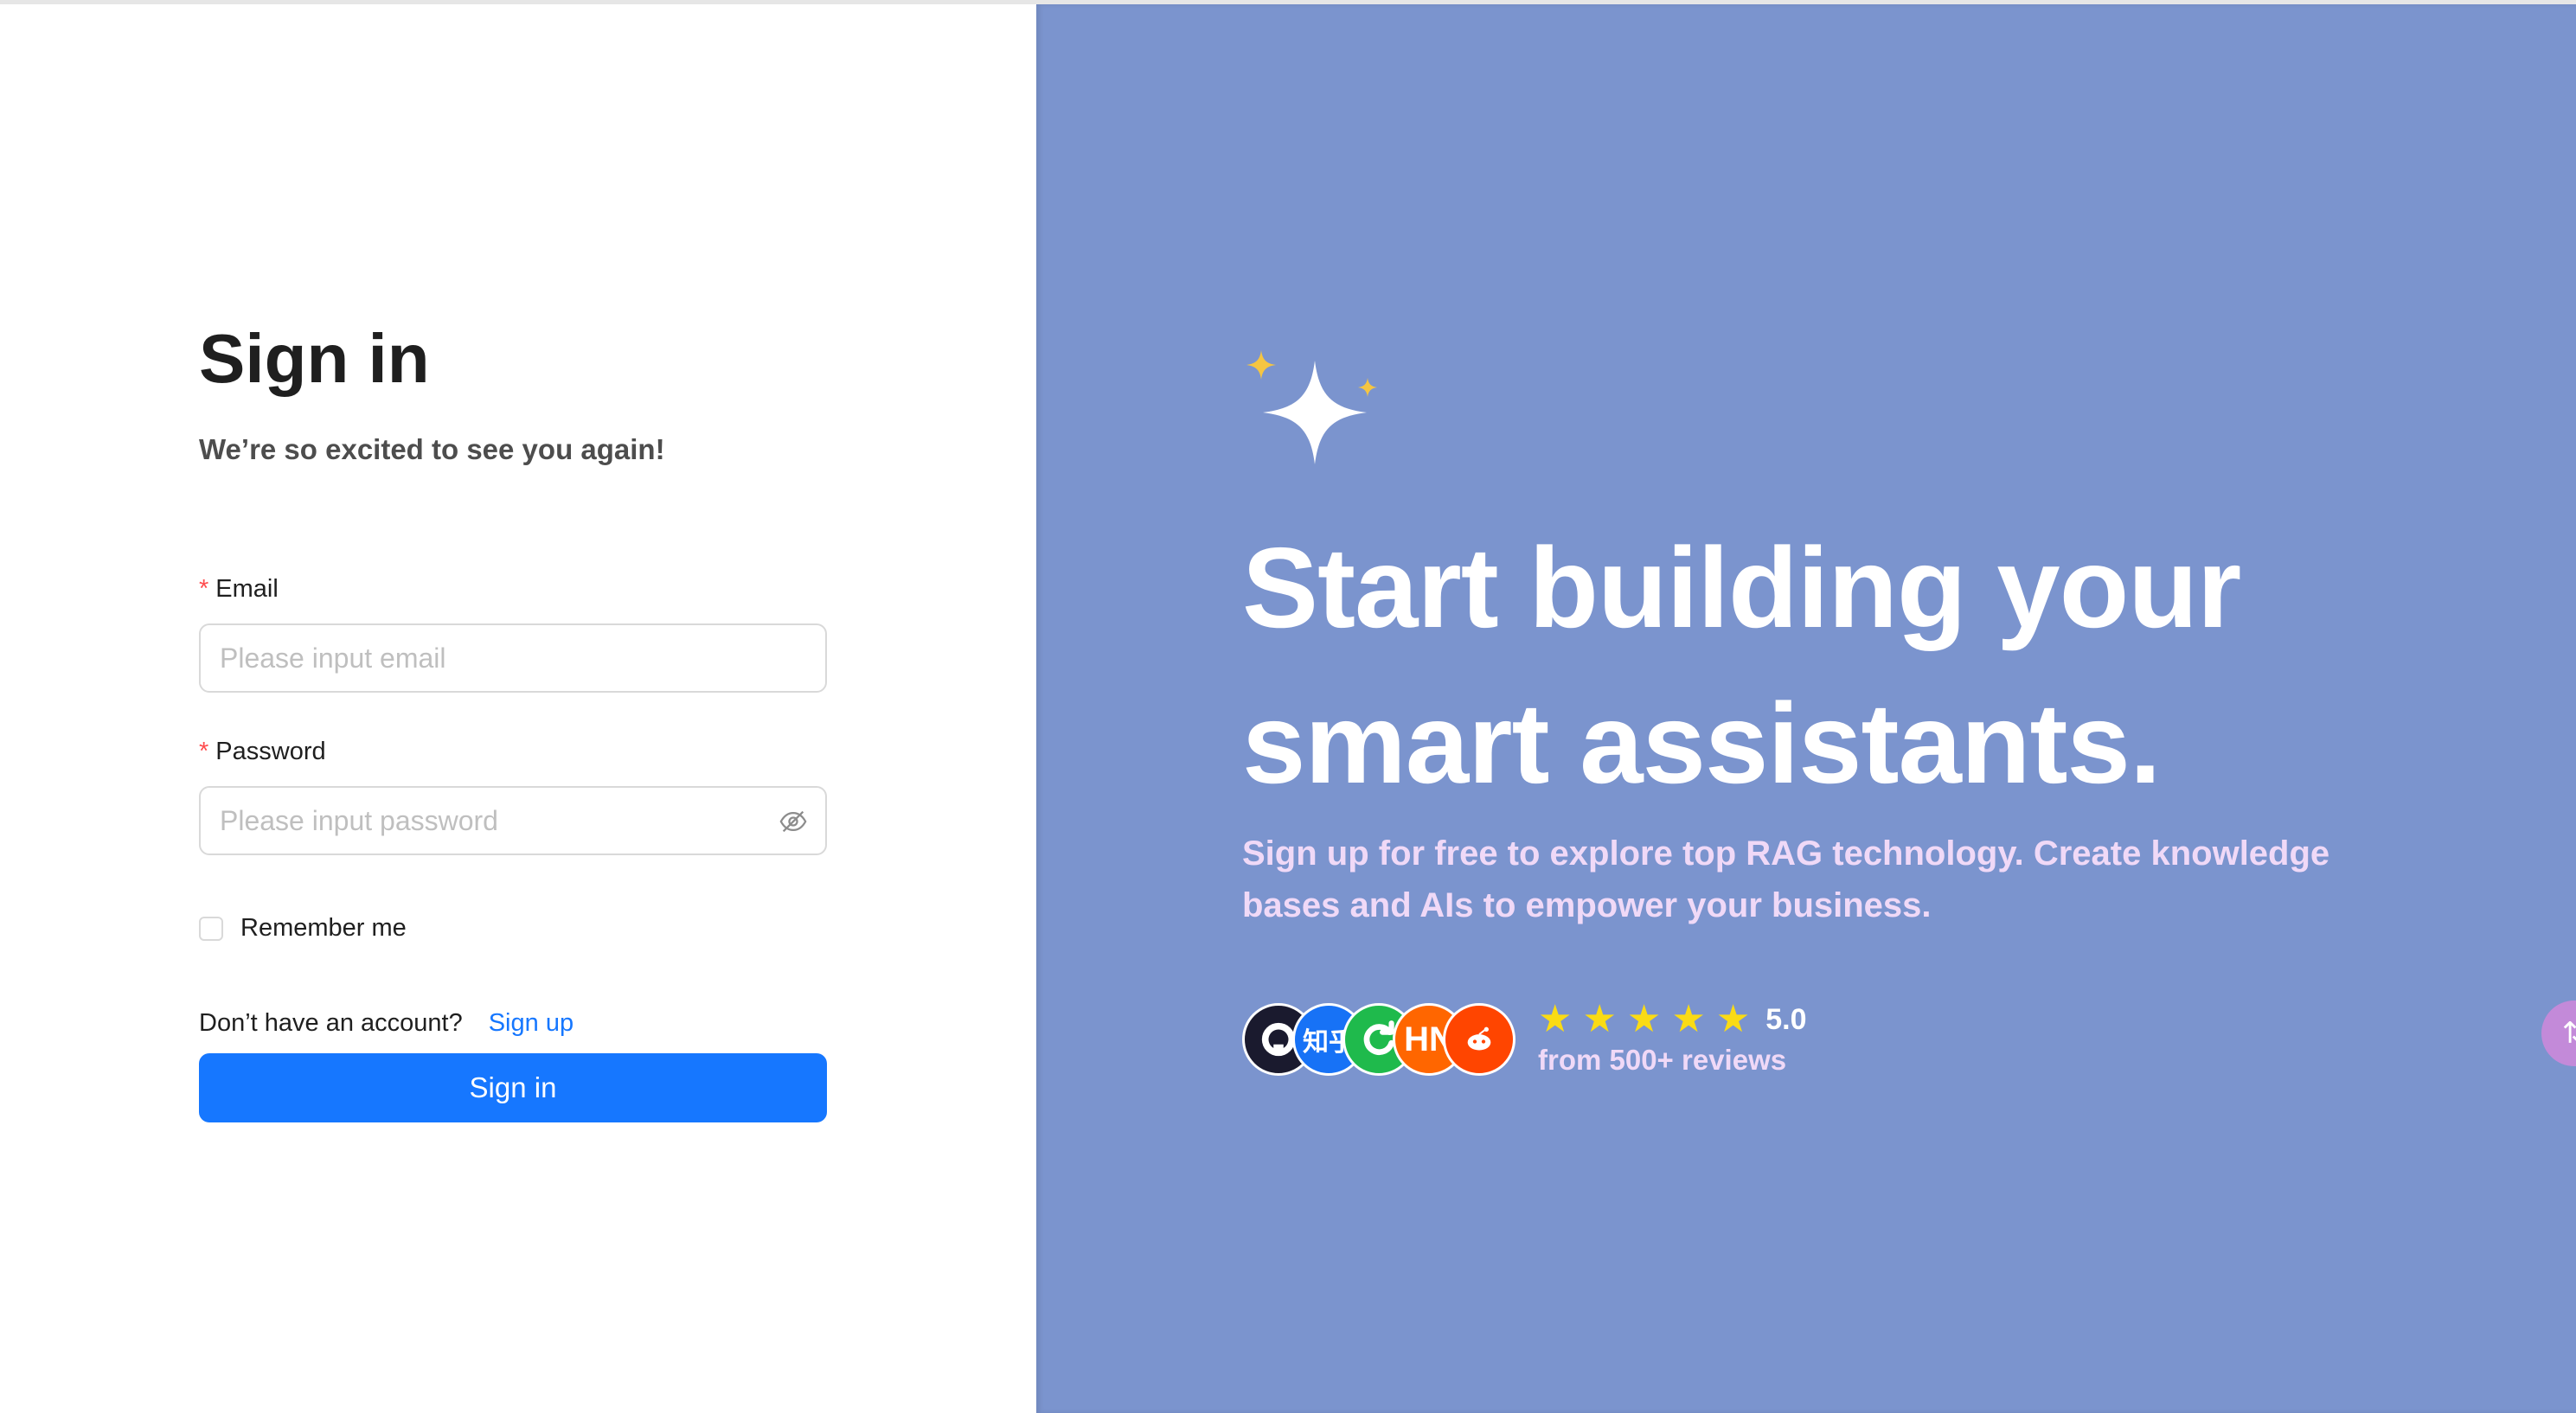 The width and height of the screenshot is (2576, 1413). I want to click on reviews-count: from 500+ reviews, so click(1662, 1060).